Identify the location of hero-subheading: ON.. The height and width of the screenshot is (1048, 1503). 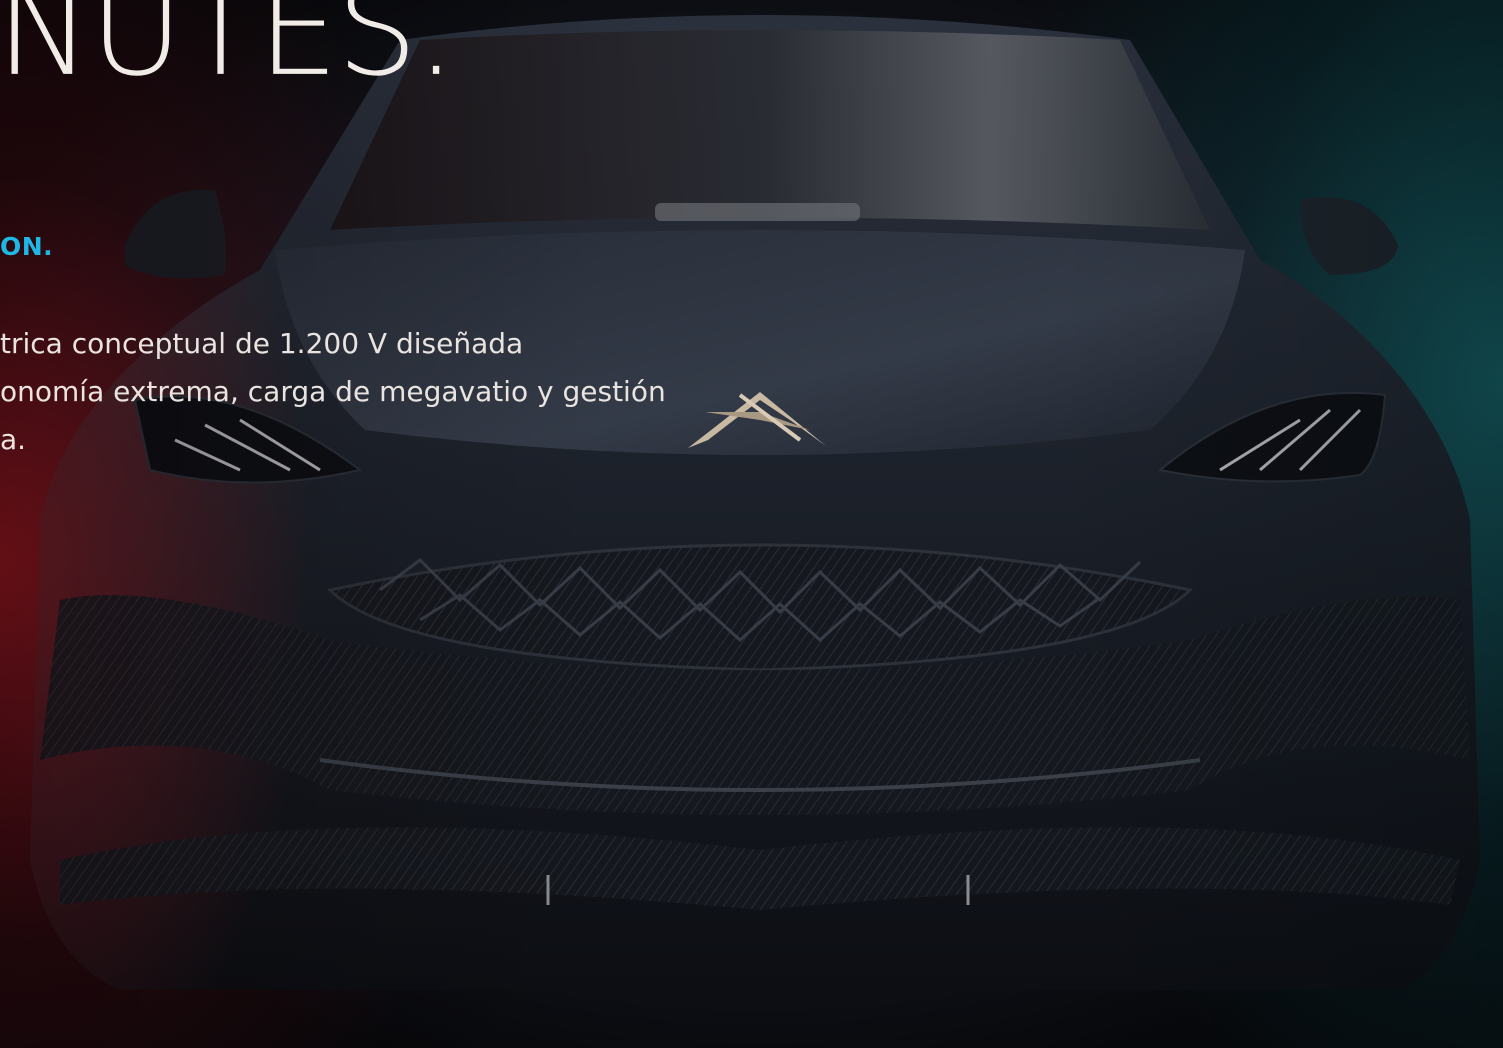
(27, 246).